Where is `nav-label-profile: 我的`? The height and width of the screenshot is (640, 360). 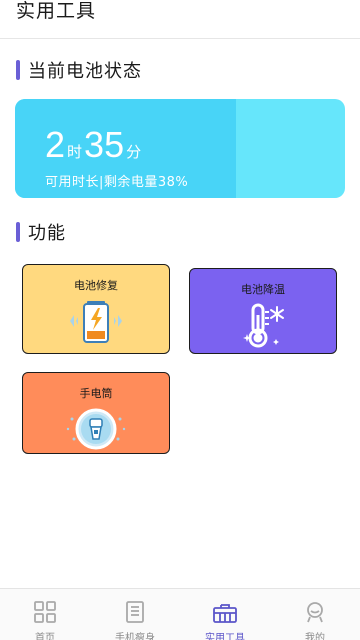
nav-label-profile: 我的 is located at coordinates (315, 636).